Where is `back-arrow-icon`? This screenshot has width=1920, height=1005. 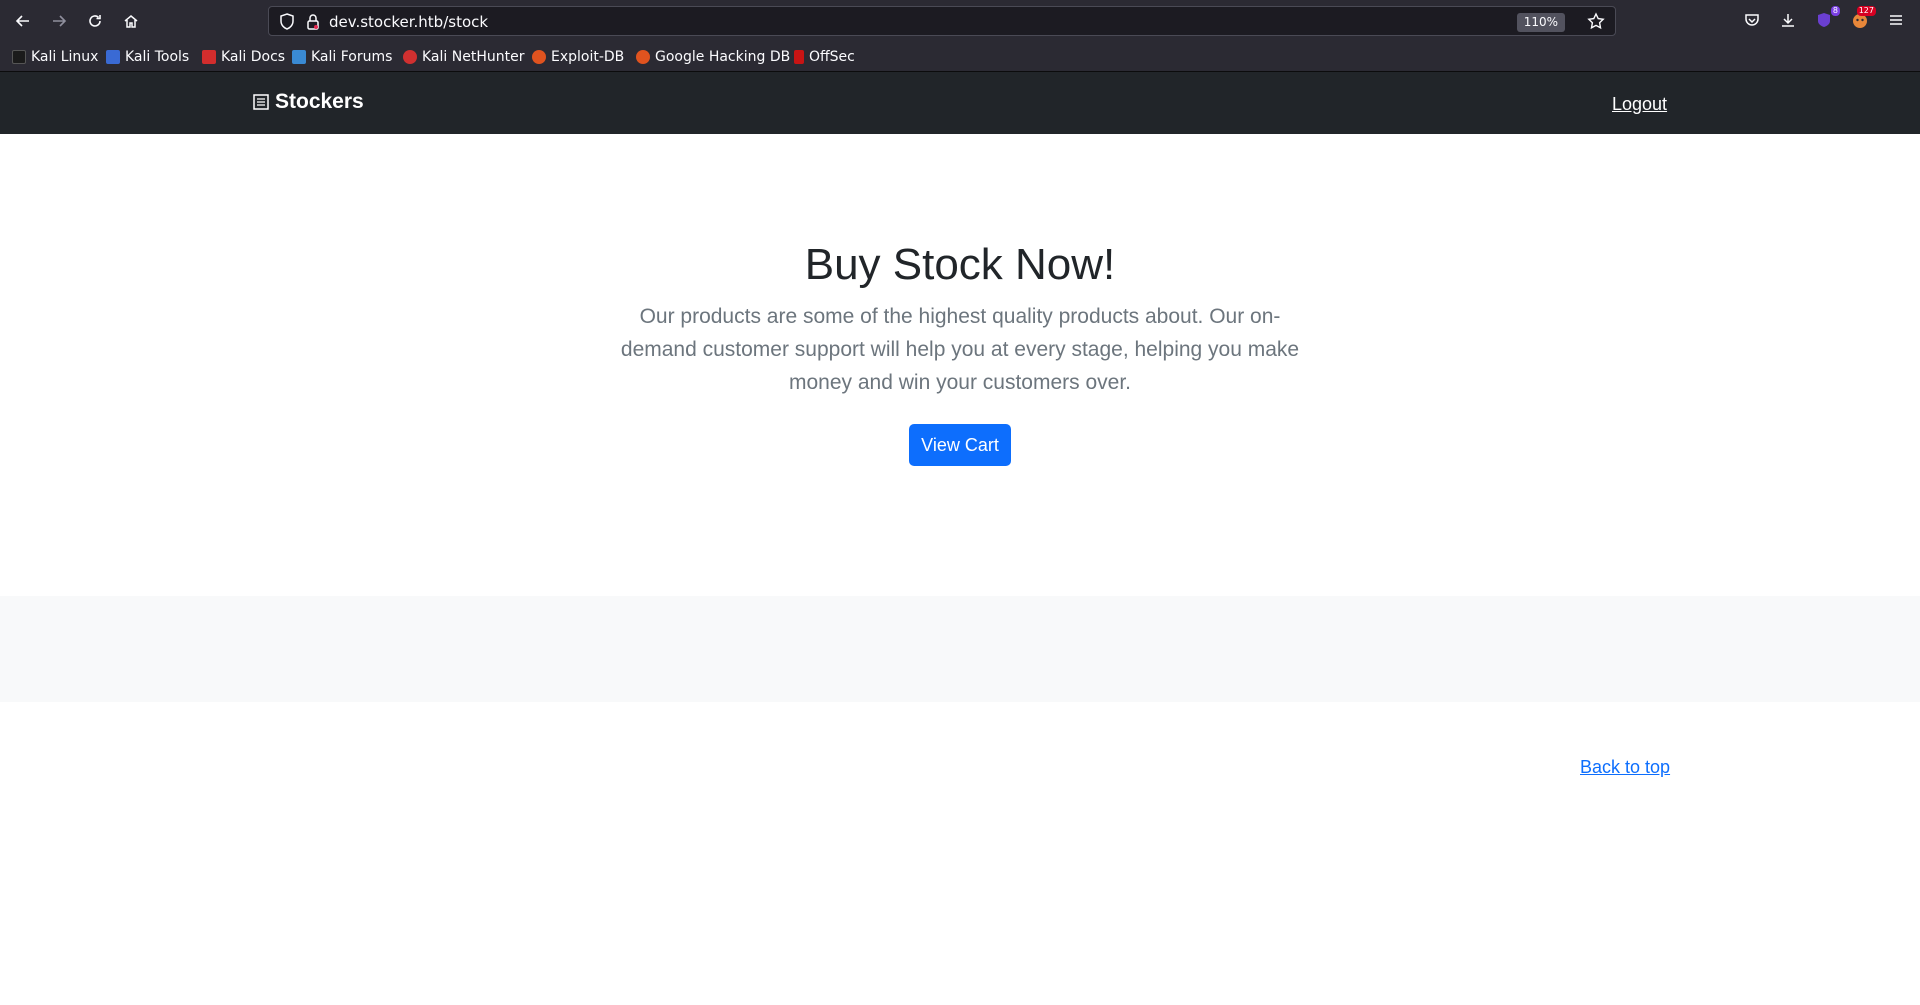
back-arrow-icon is located at coordinates (22, 21).